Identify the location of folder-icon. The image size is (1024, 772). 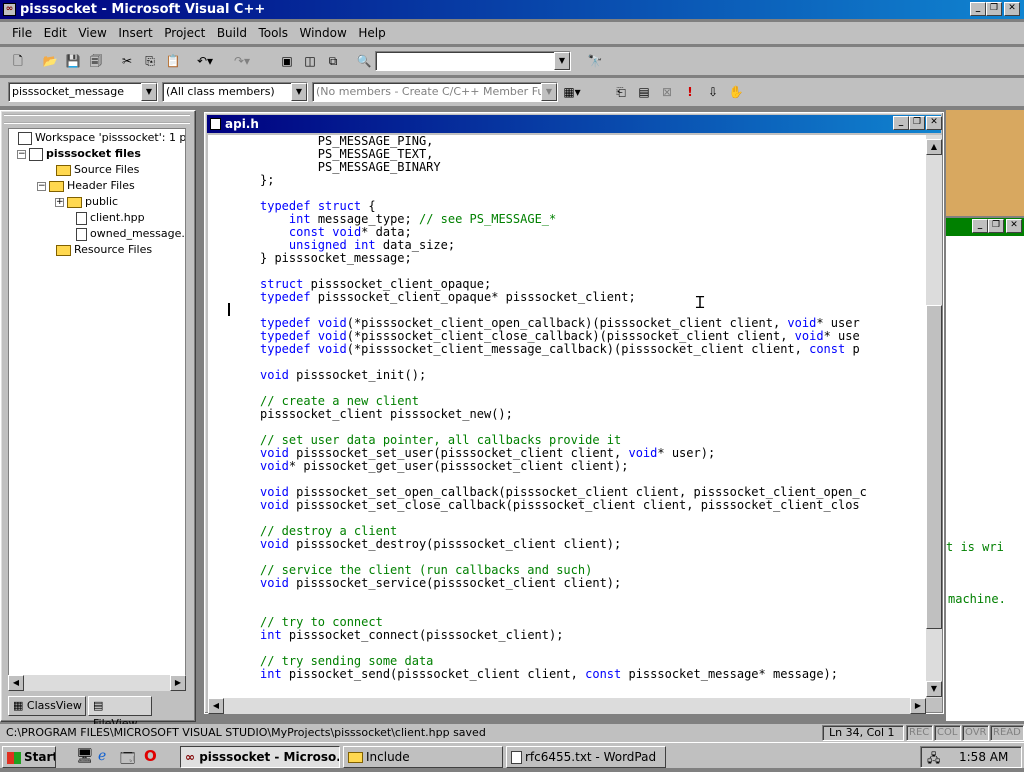
(355, 757).